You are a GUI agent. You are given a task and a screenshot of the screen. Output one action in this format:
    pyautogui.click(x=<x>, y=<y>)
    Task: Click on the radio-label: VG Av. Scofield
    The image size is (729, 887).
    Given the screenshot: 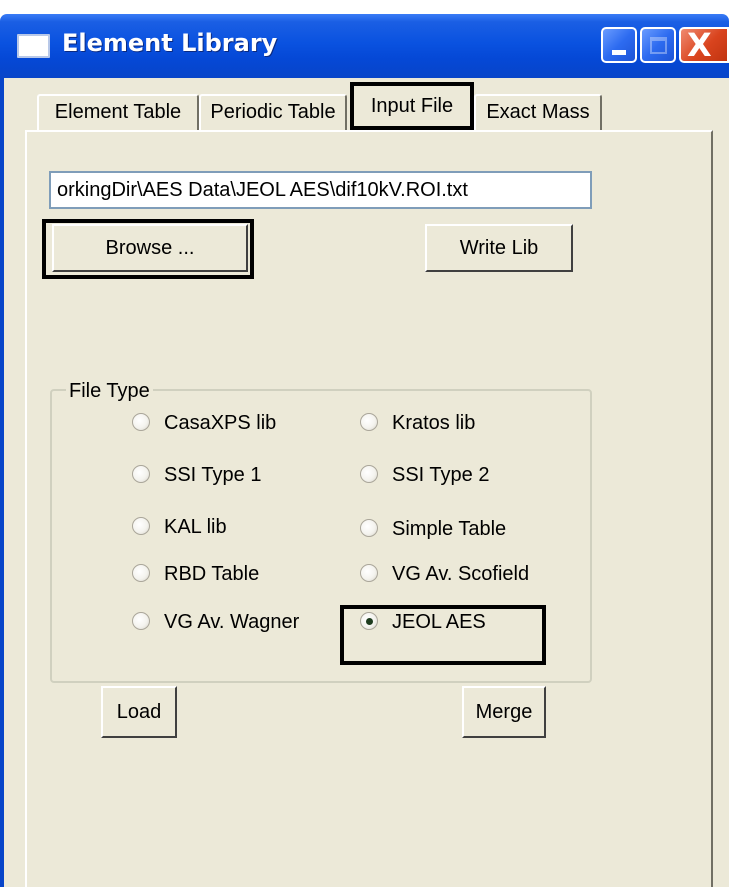 What is the action you would take?
    pyautogui.click(x=461, y=574)
    